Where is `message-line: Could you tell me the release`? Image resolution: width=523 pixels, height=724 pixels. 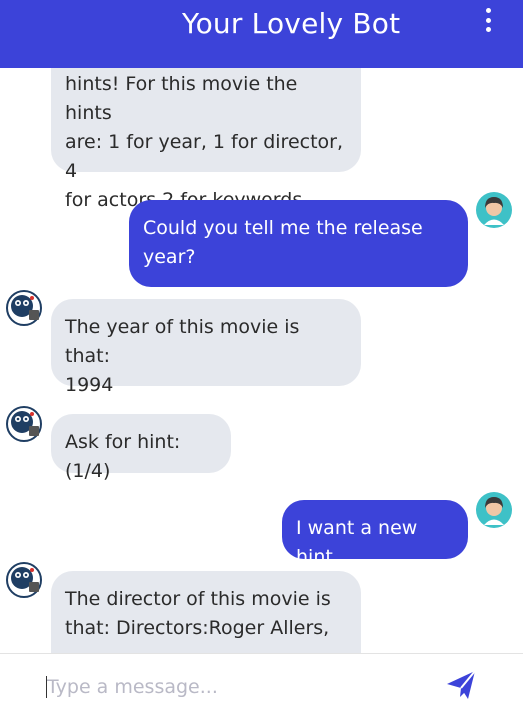
message-line: Could you tell me the release is located at coordinates (283, 228).